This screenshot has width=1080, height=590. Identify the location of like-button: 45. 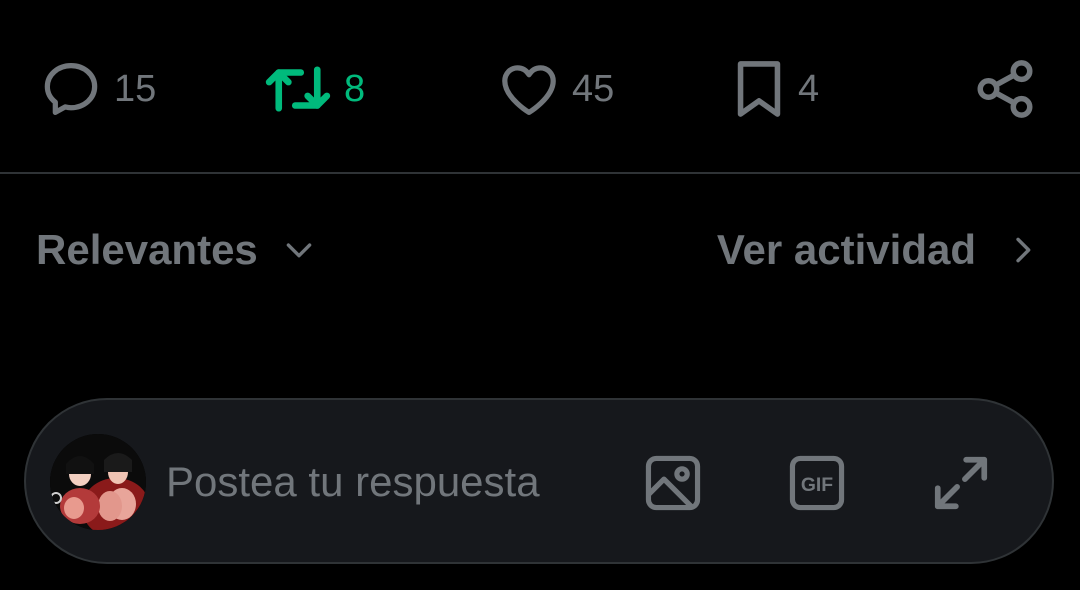
(555, 89).